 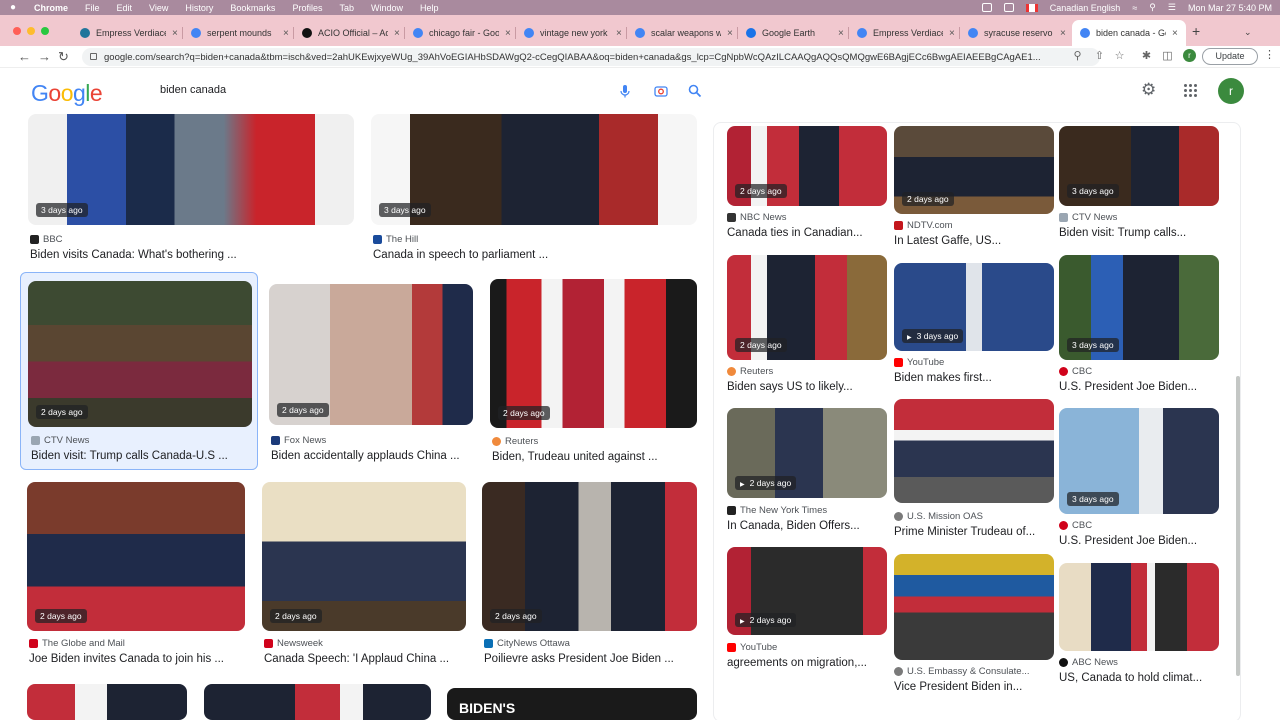 What do you see at coordinates (45, 31) in the screenshot?
I see `maximize-window-icon` at bounding box center [45, 31].